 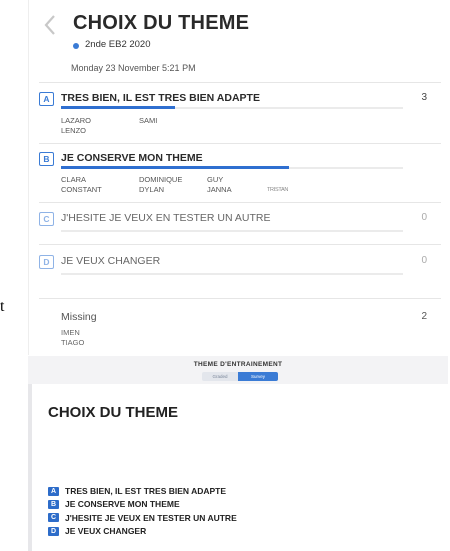 I want to click on option-label: JE CONSERVE MON THEME, so click(x=132, y=158).